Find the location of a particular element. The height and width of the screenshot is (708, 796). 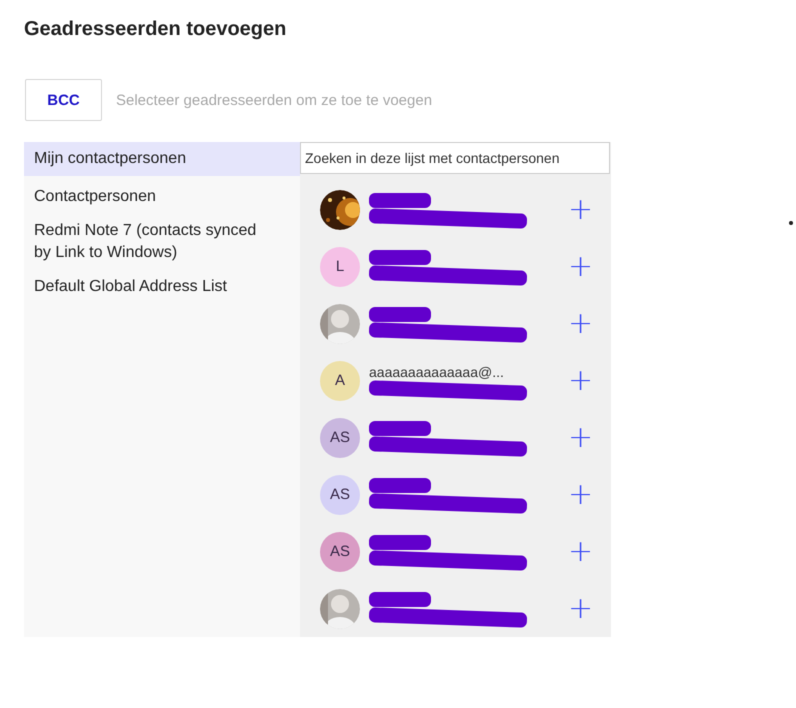

source-item: Contactpersonen is located at coordinates (162, 197).